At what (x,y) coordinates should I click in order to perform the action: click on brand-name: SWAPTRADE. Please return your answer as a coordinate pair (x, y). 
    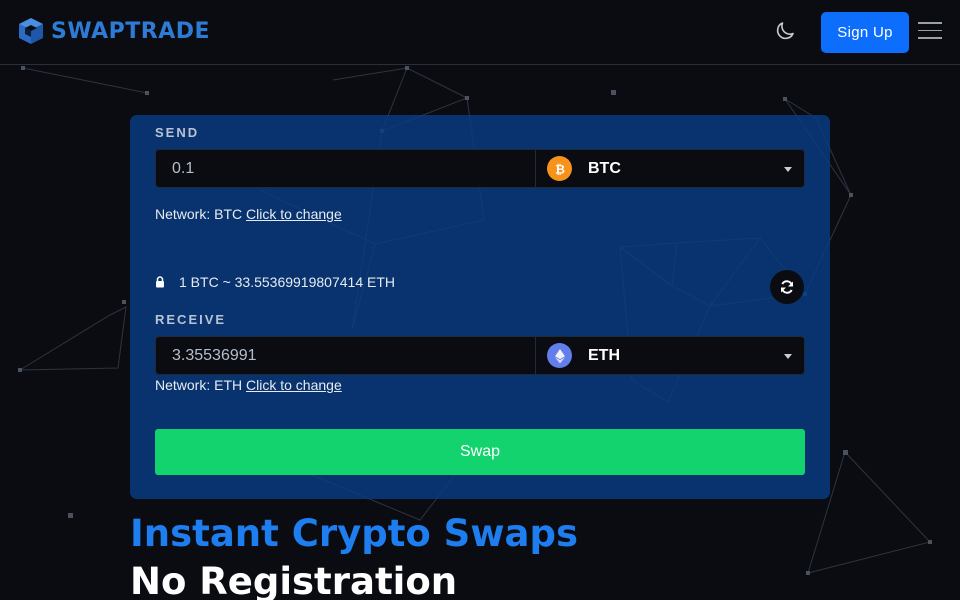
    Looking at the image, I should click on (131, 31).